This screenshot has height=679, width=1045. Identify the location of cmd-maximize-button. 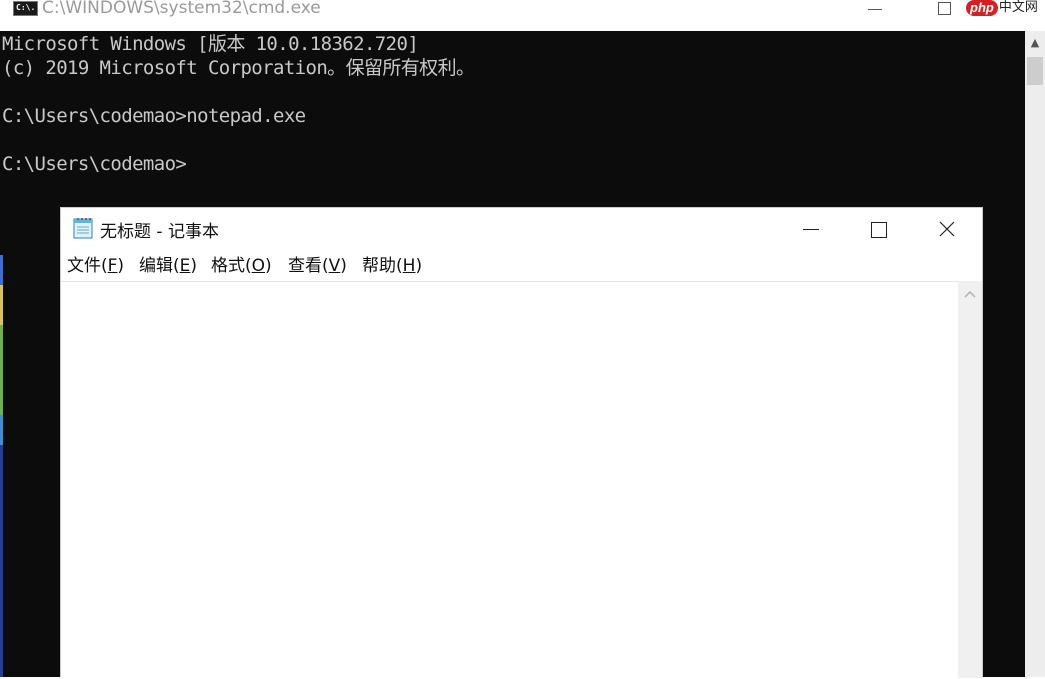
(944, 8).